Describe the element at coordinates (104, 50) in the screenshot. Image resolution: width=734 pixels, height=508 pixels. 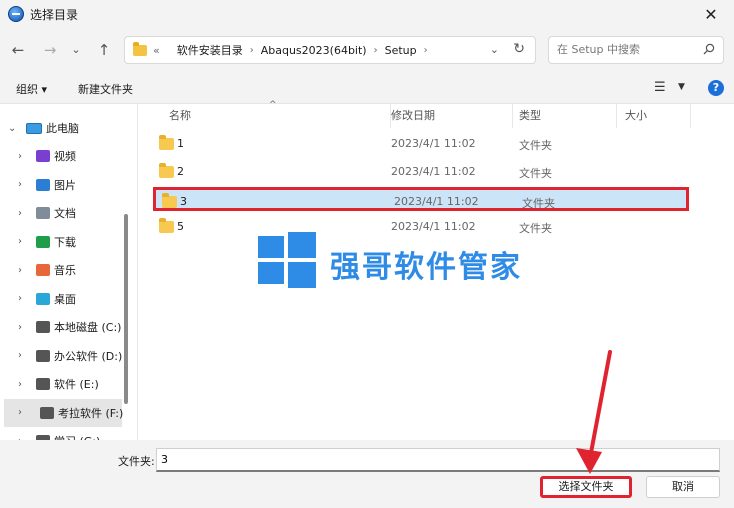
I see `up-button: ↑` at that location.